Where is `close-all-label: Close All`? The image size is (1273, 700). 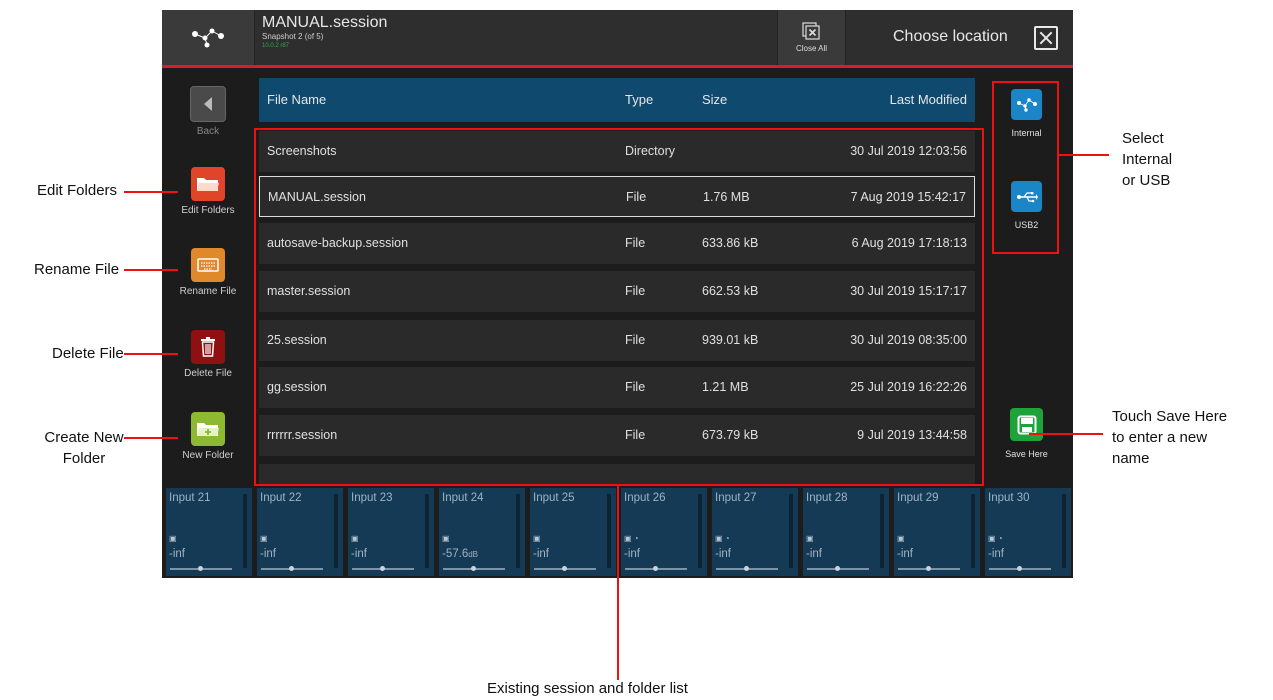 close-all-label: Close All is located at coordinates (811, 48).